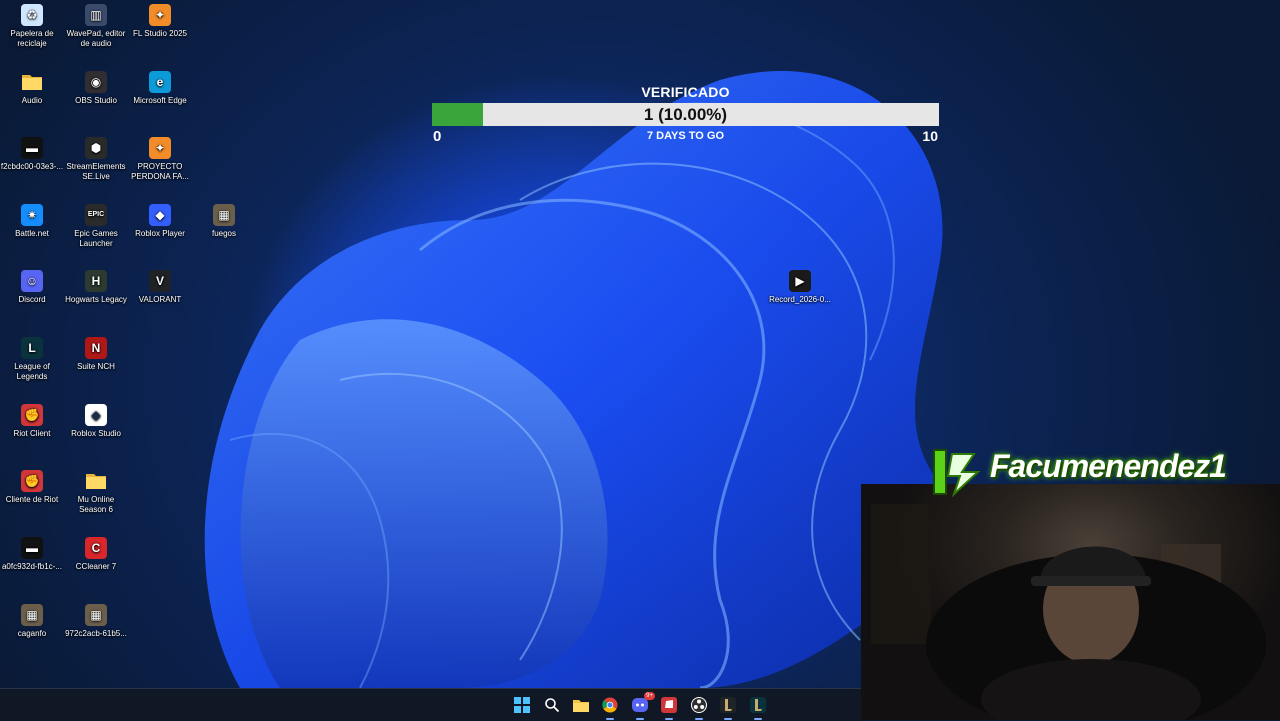 The height and width of the screenshot is (721, 1280). I want to click on desktop-icon-label: Roblox Player, so click(160, 233).